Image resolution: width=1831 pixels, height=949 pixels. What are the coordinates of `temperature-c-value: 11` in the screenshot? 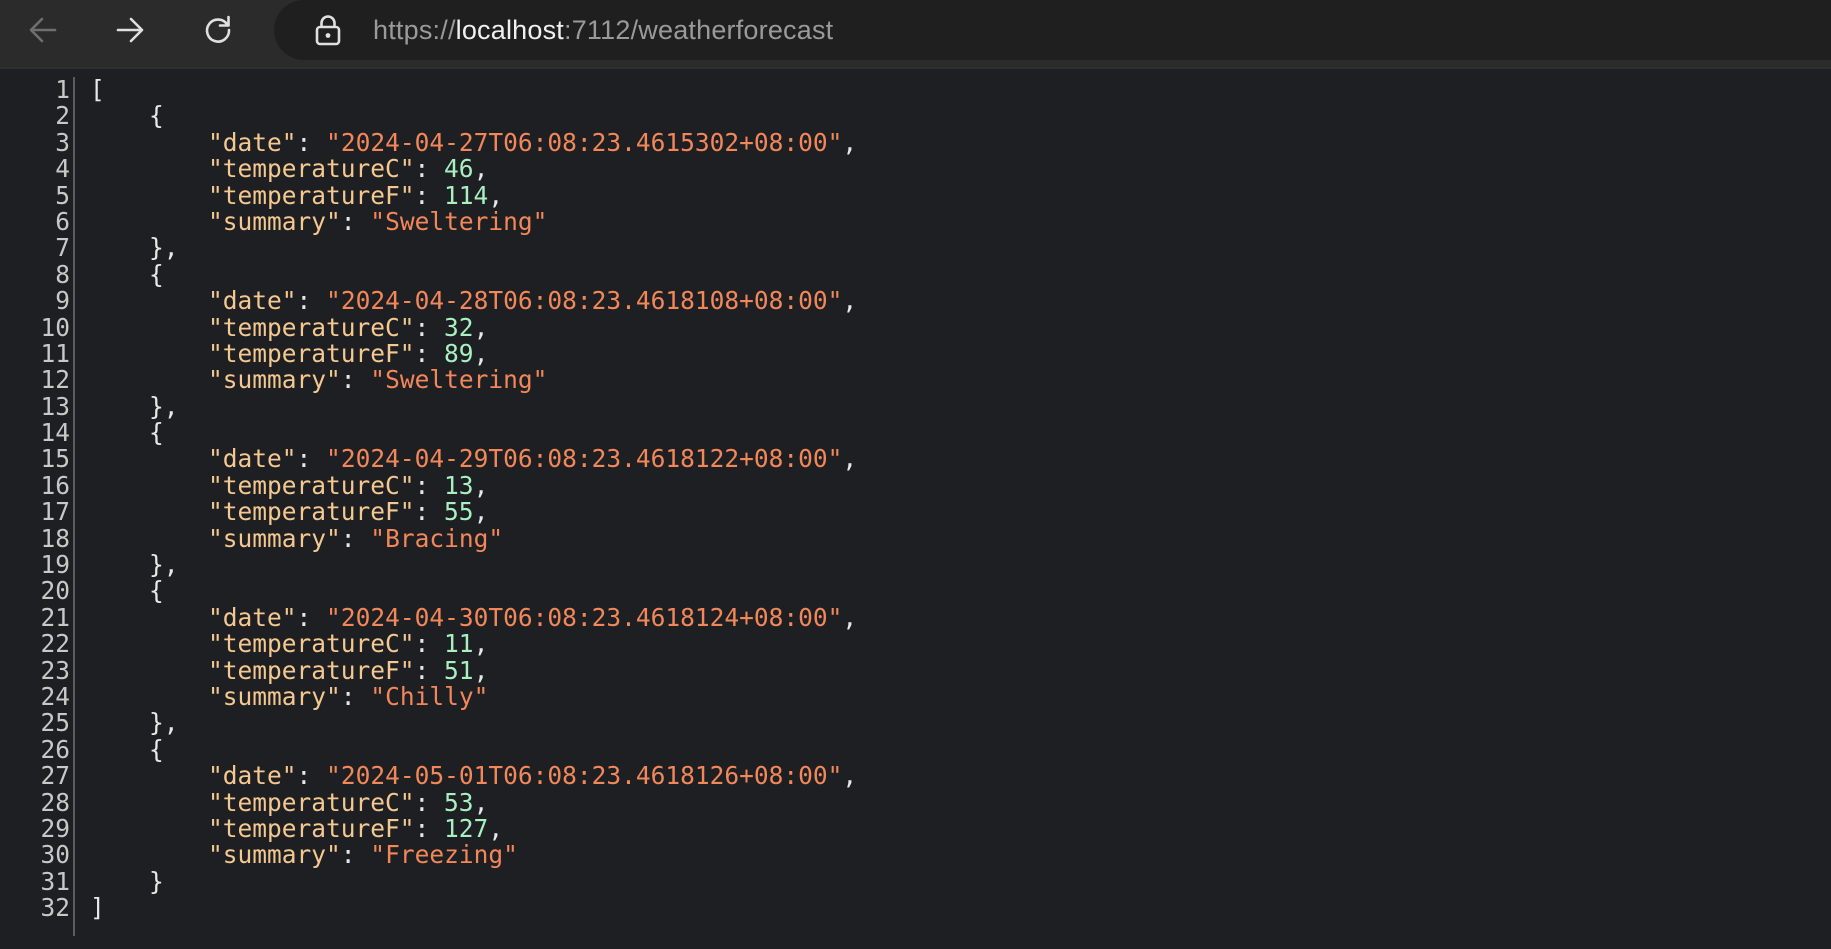 It's located at (459, 644).